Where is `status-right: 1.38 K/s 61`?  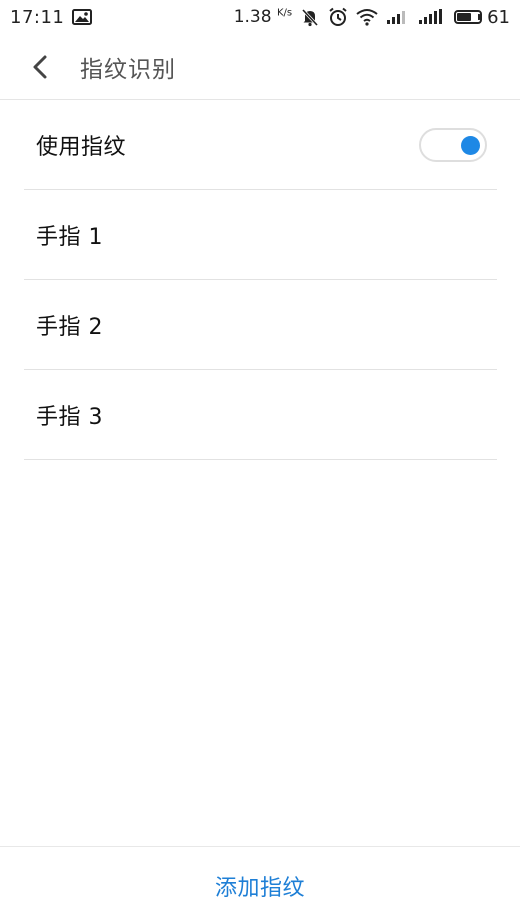 status-right: 1.38 K/s 61 is located at coordinates (372, 17).